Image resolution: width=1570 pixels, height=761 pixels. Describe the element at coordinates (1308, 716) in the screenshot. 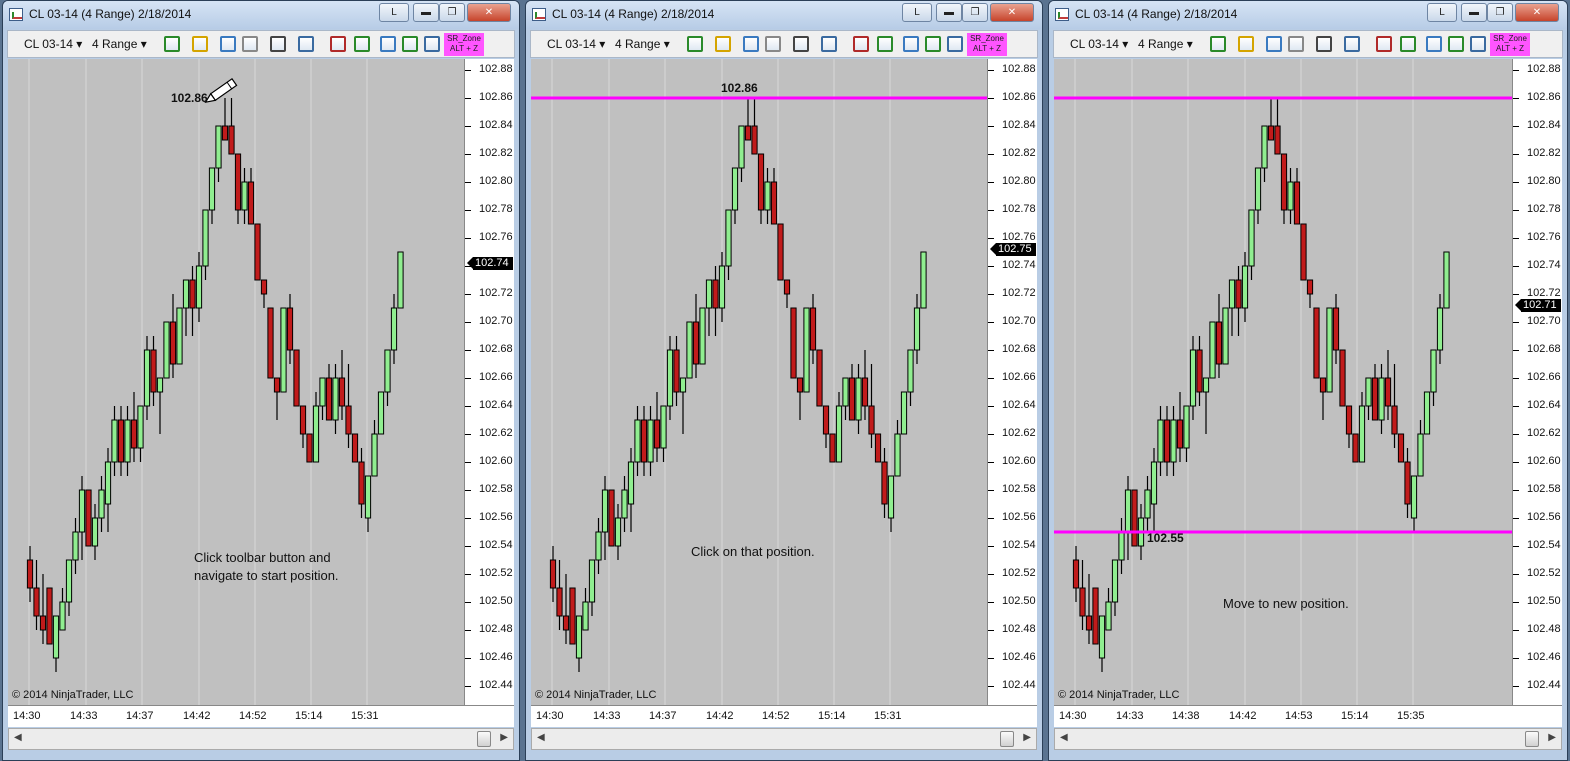

I see `time-axis: 14:30 14:33 14:38 14:42 14:53 15:14 15:35` at that location.